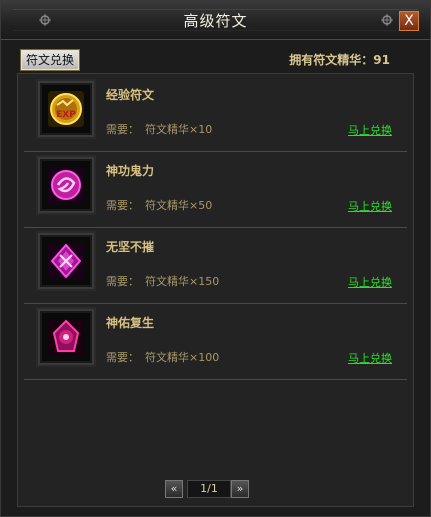 The width and height of the screenshot is (431, 517). I want to click on requirement-text: 符文精华×10, so click(179, 129).